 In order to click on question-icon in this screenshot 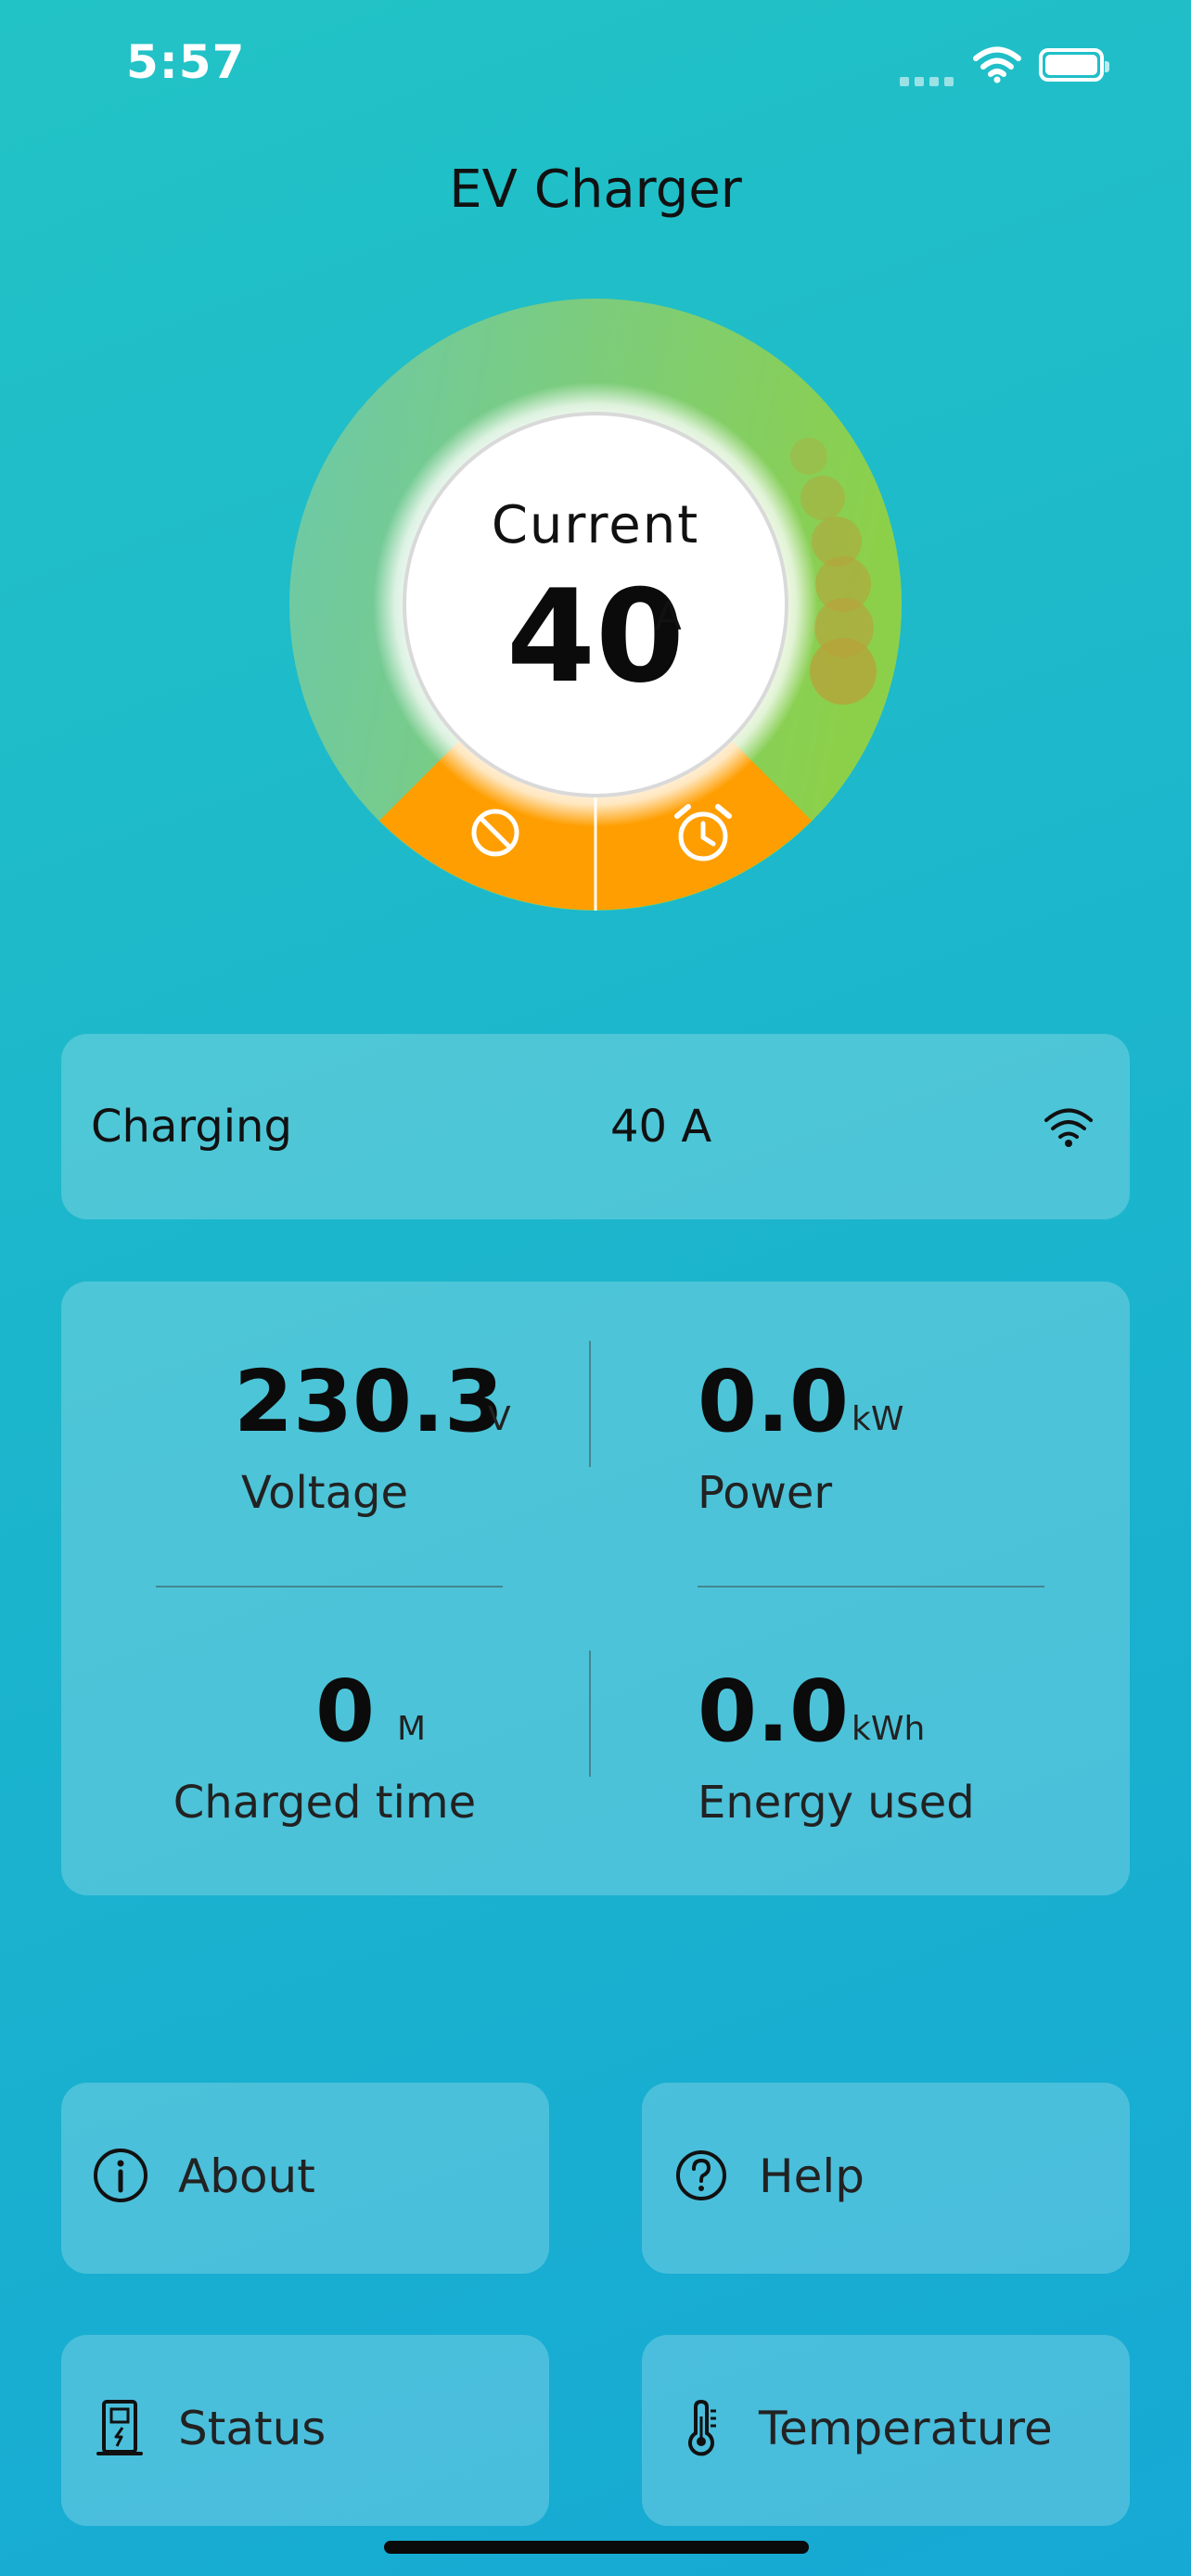, I will do `click(701, 2176)`.